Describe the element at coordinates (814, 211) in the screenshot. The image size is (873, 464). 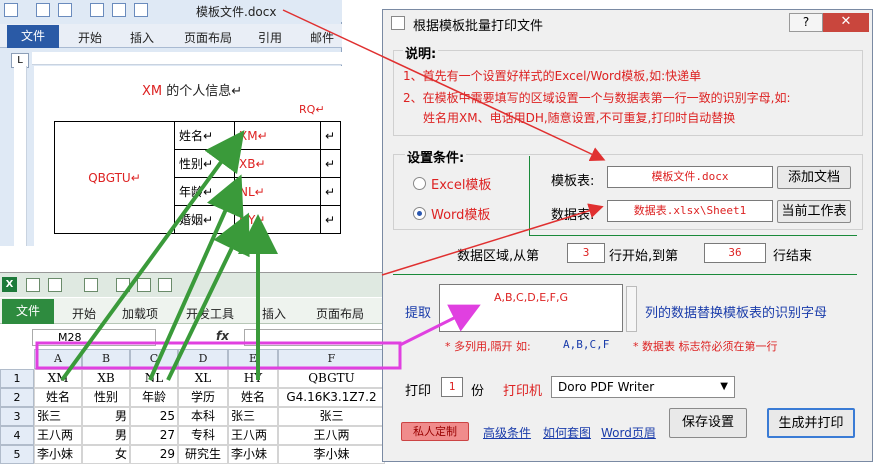
I see `current-sheet-button: 当前工作表` at that location.